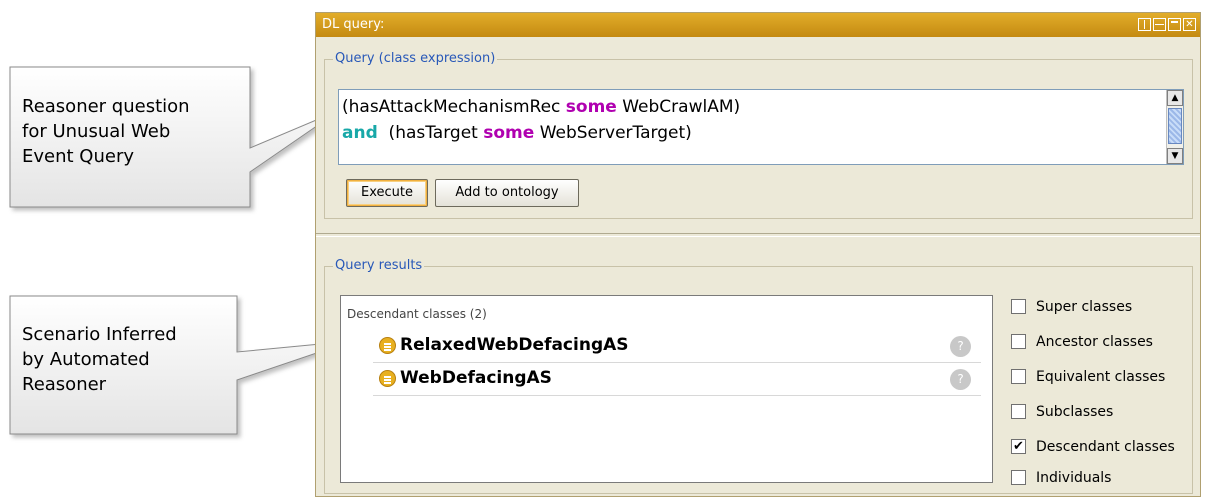  Describe the element at coordinates (379, 266) in the screenshot. I see `results-panel-legend: Query results` at that location.